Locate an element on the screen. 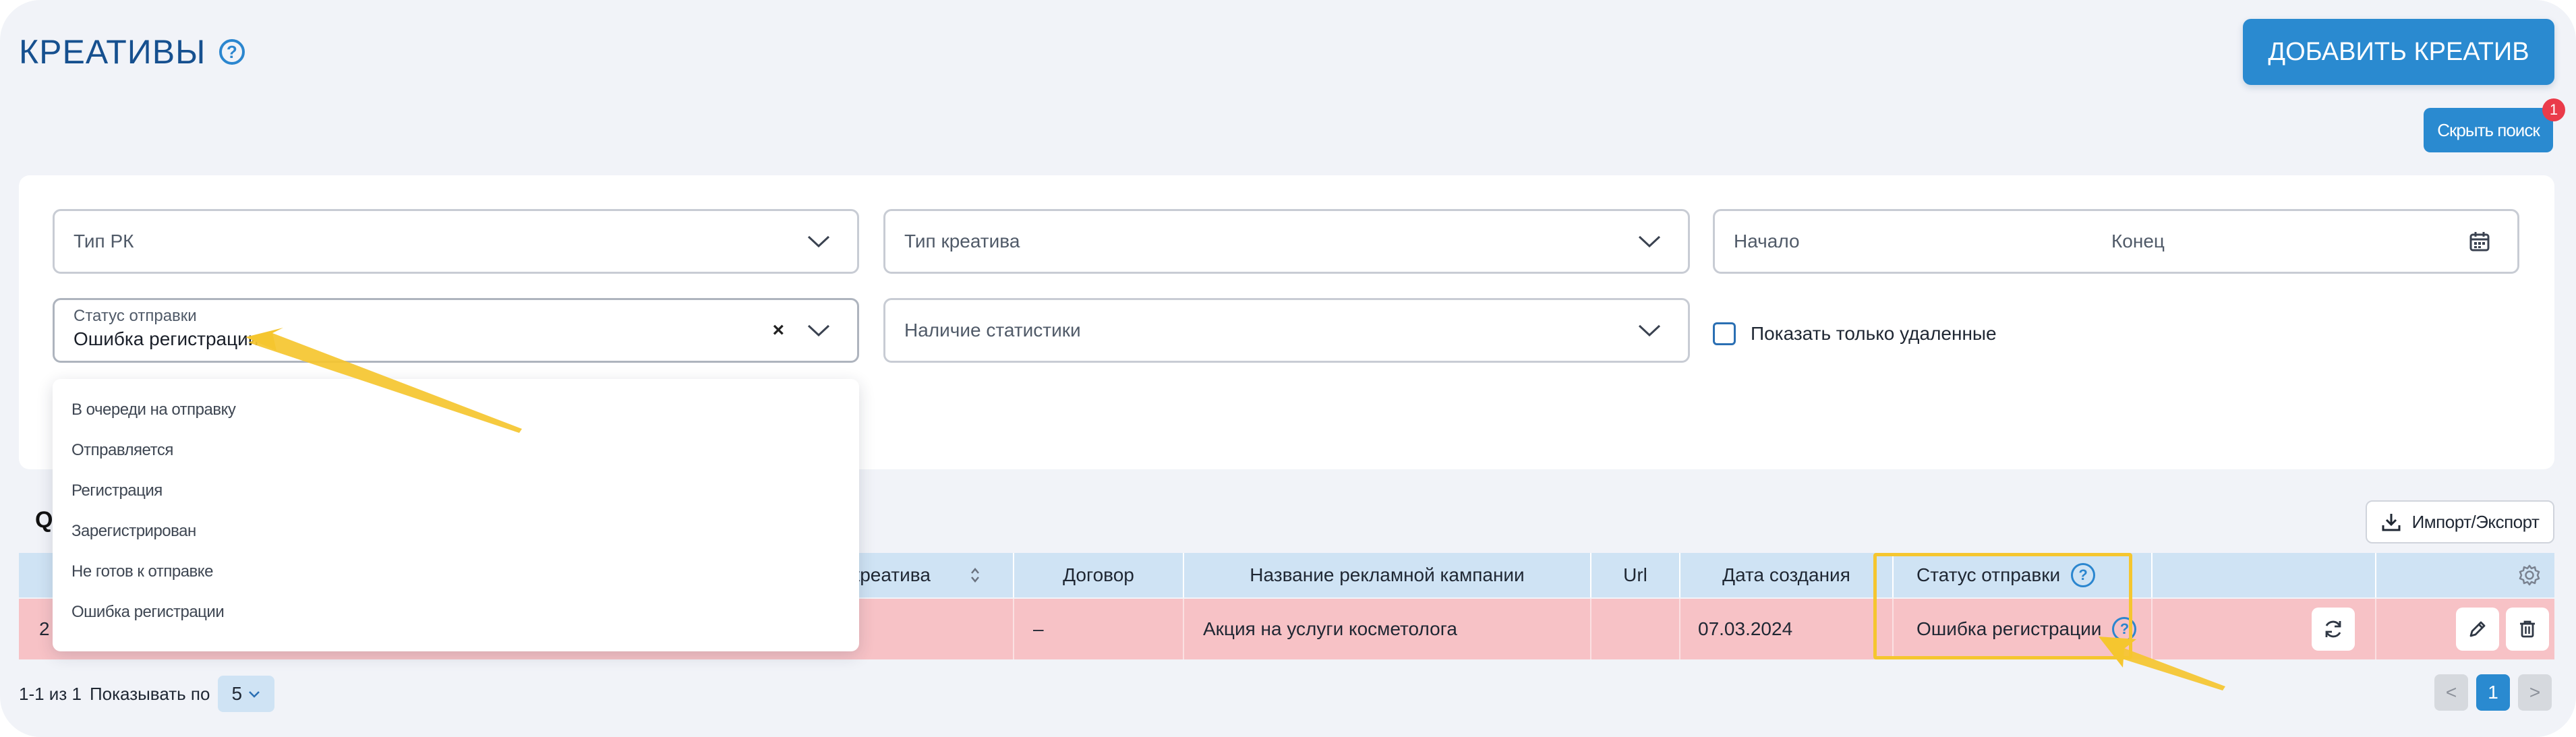  next-page-button: > is located at coordinates (2535, 692).